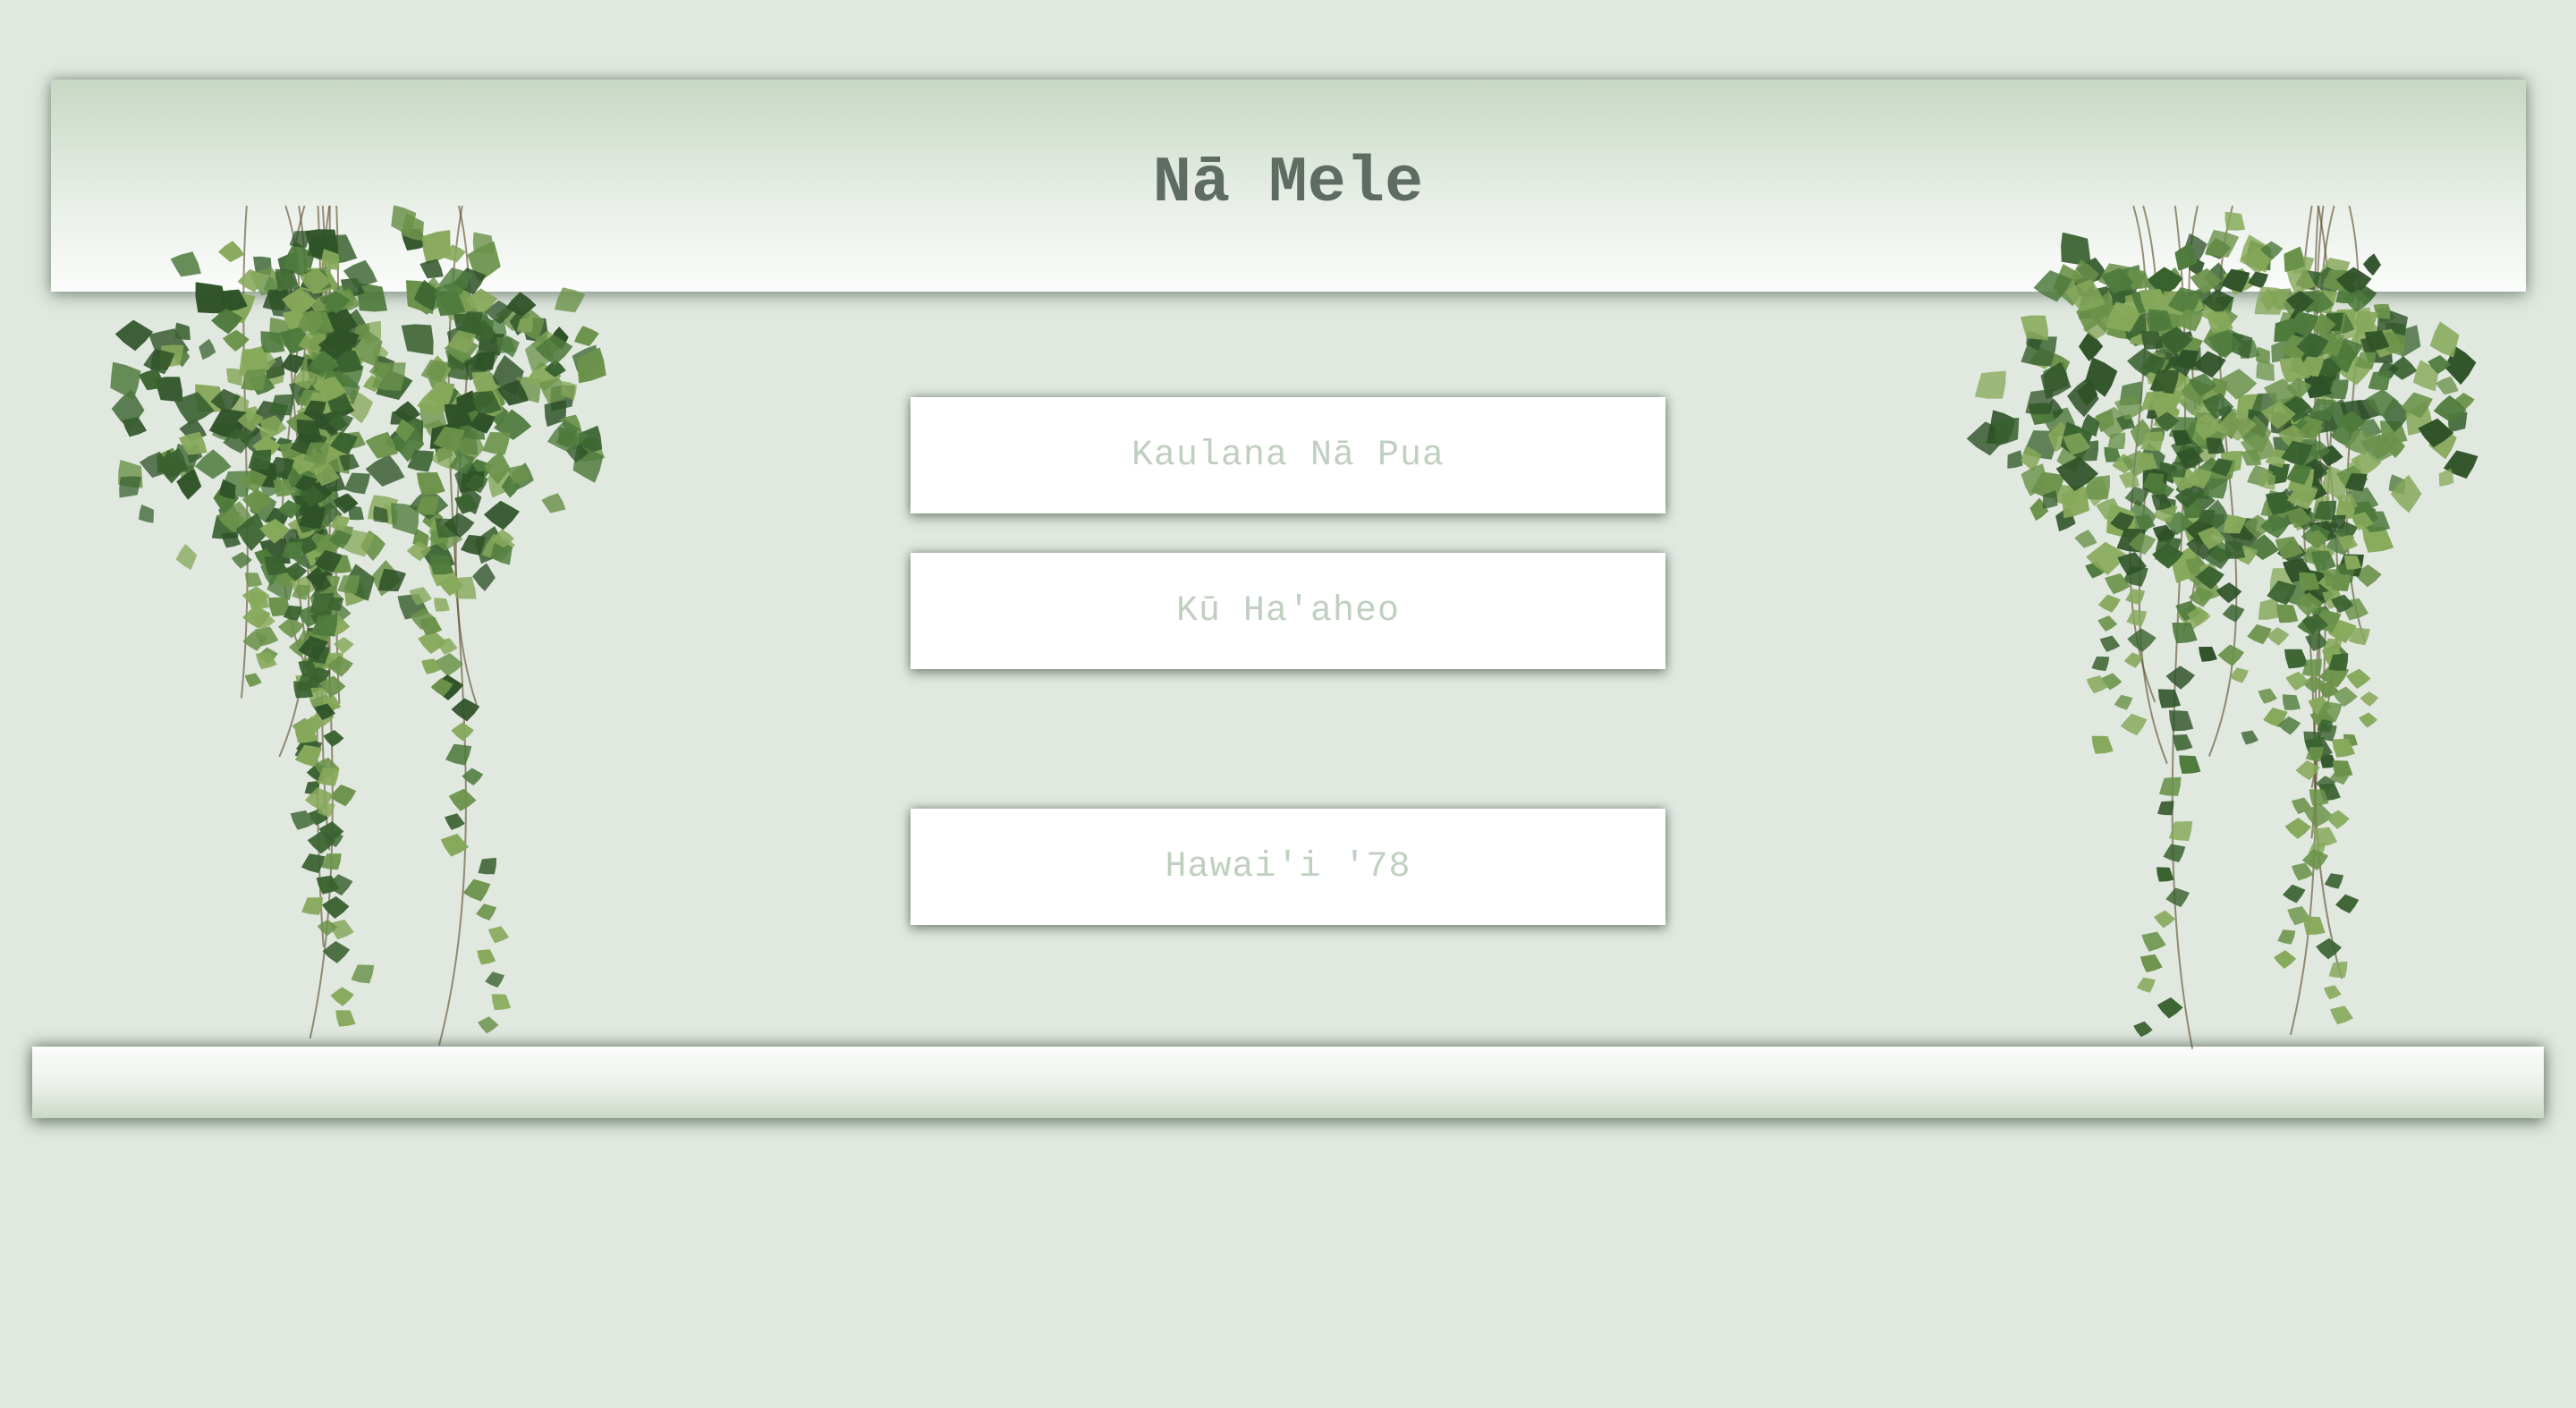  Describe the element at coordinates (1288, 455) in the screenshot. I see `song-button-kaulana-na-pua: Kaulana Nā Pua` at that location.